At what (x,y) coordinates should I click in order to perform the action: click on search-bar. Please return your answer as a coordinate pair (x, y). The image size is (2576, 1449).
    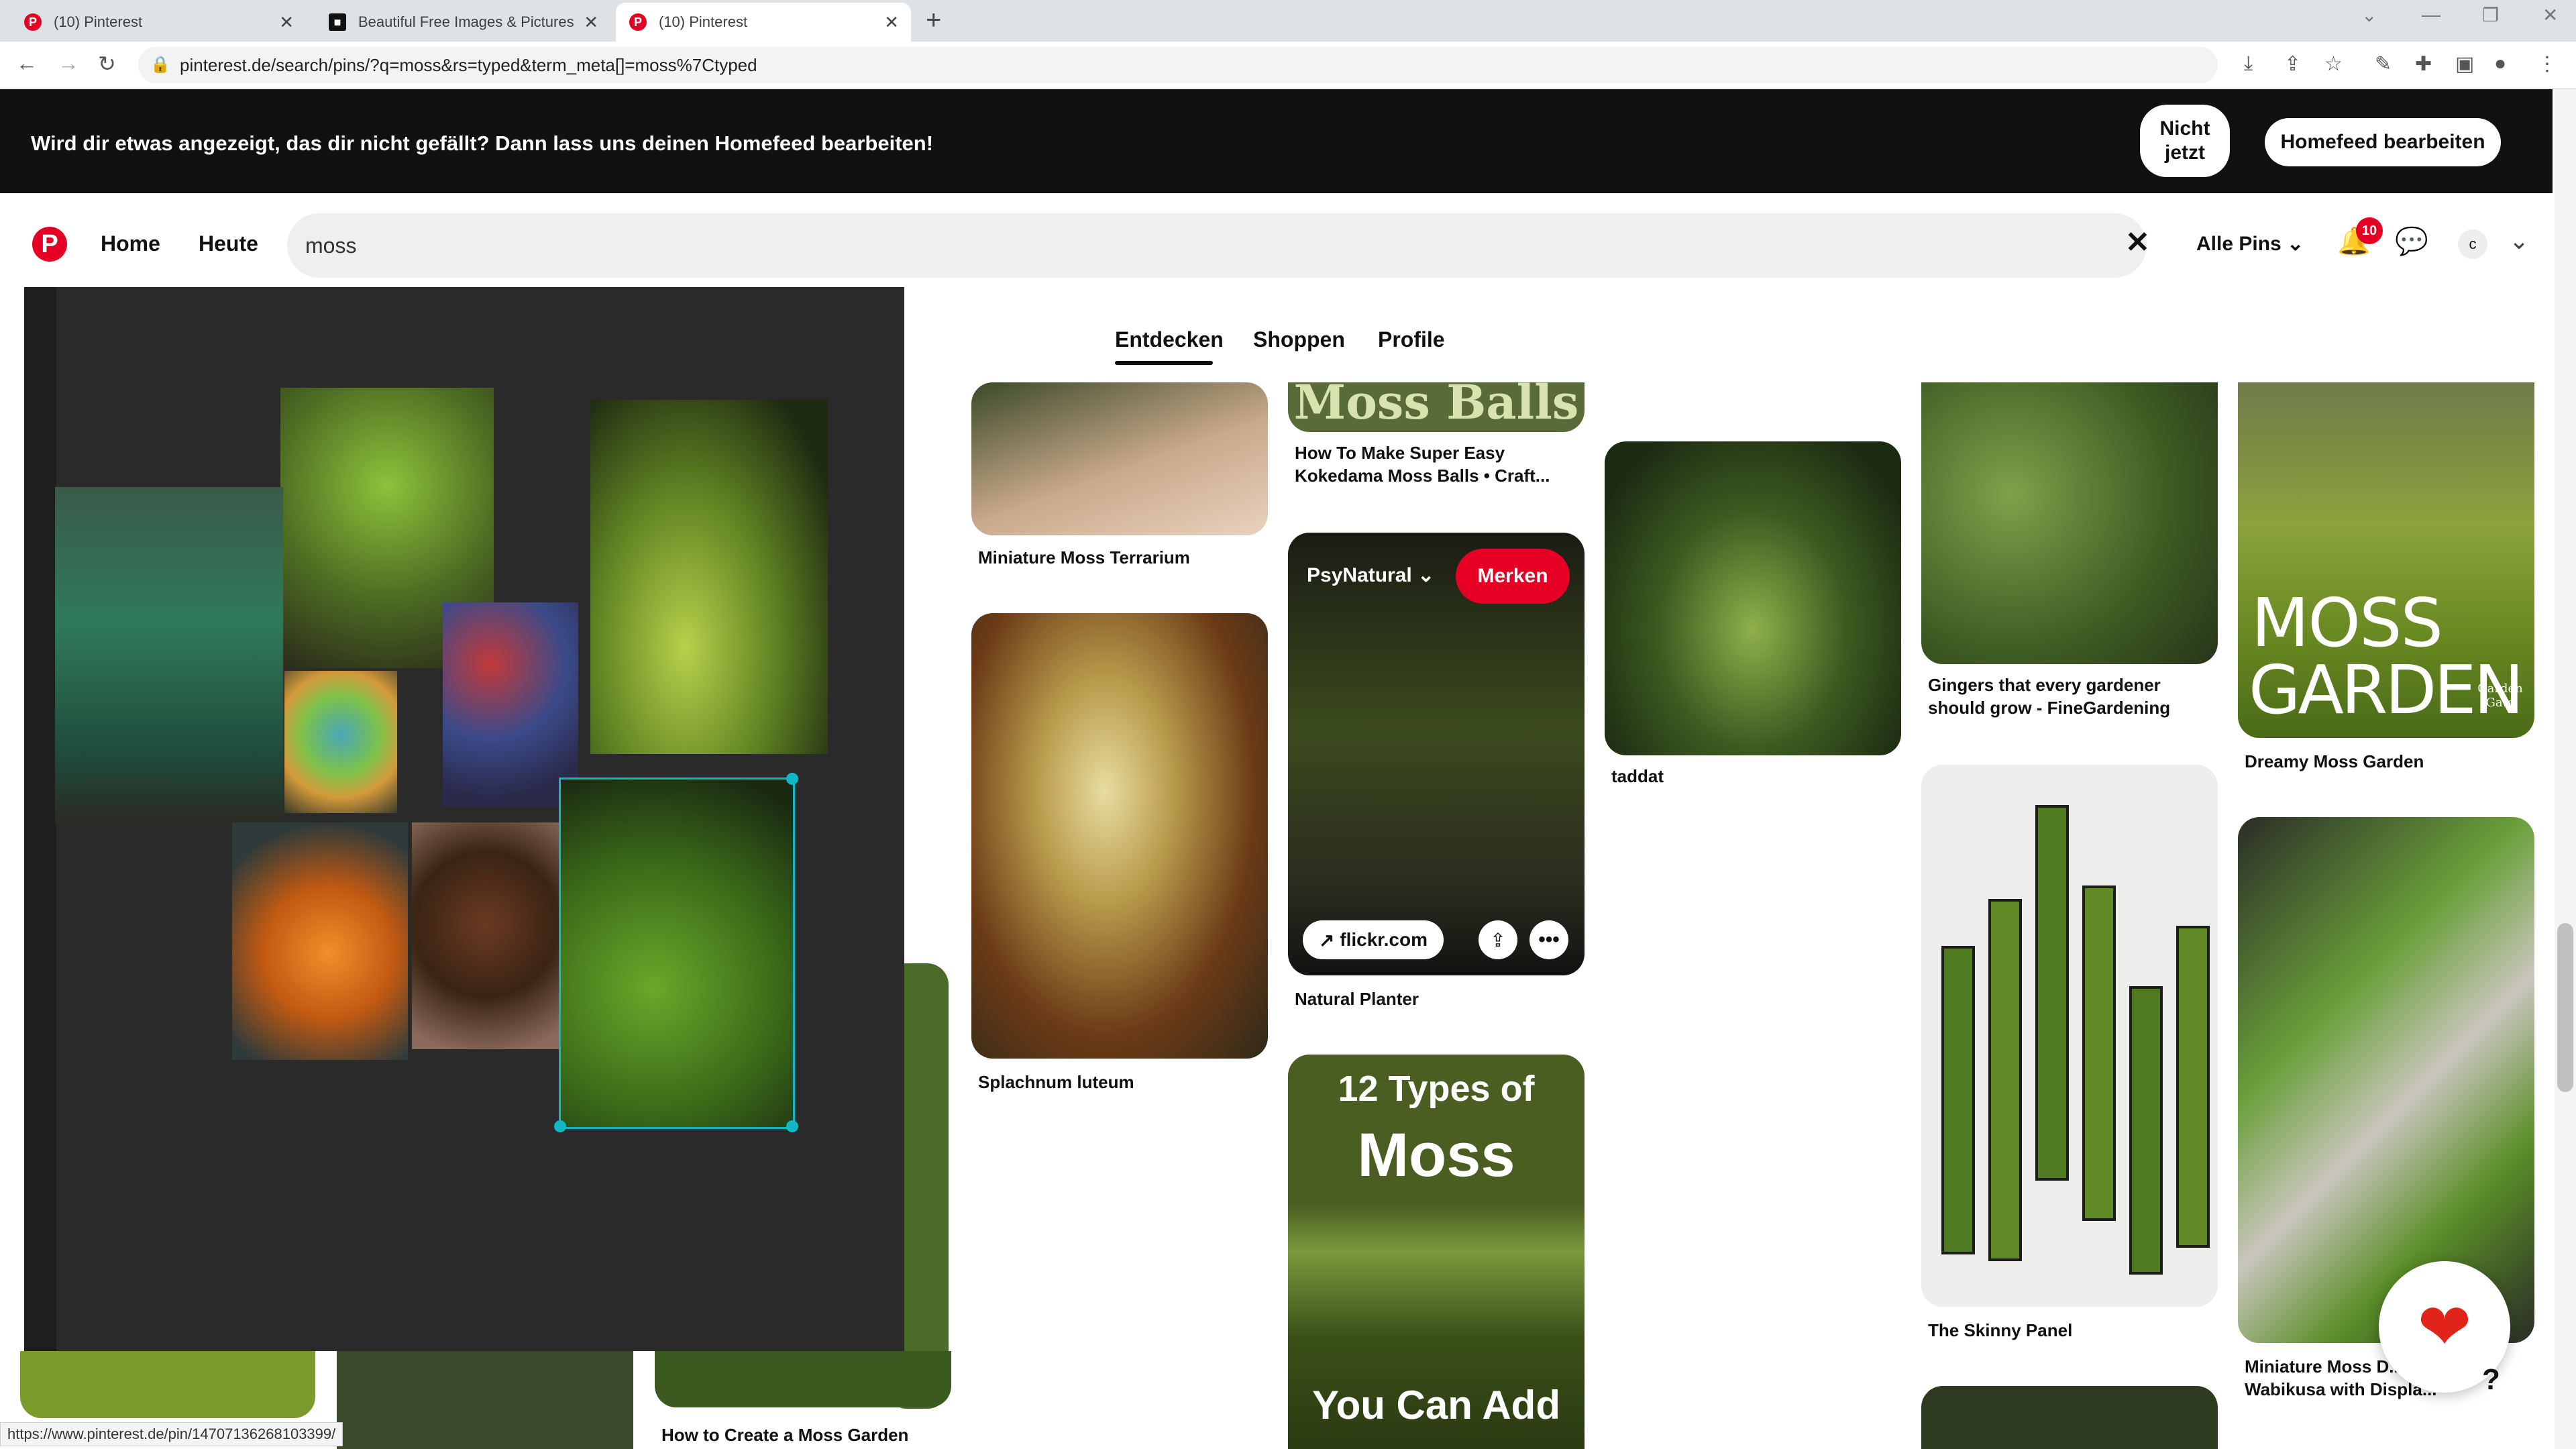
    Looking at the image, I should click on (1217, 245).